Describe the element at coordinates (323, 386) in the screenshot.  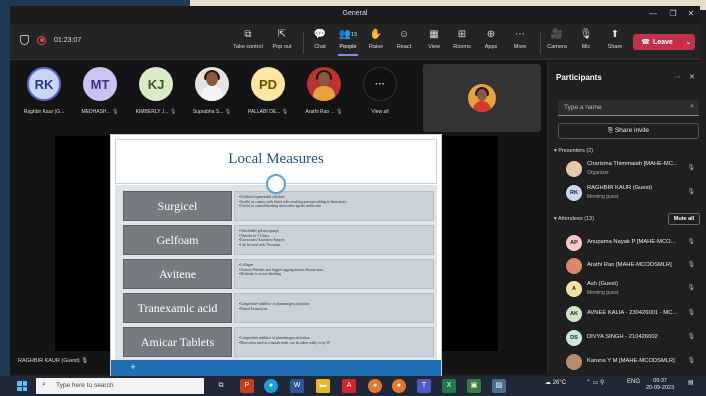
I see `file-explorer-icon: ▬` at that location.